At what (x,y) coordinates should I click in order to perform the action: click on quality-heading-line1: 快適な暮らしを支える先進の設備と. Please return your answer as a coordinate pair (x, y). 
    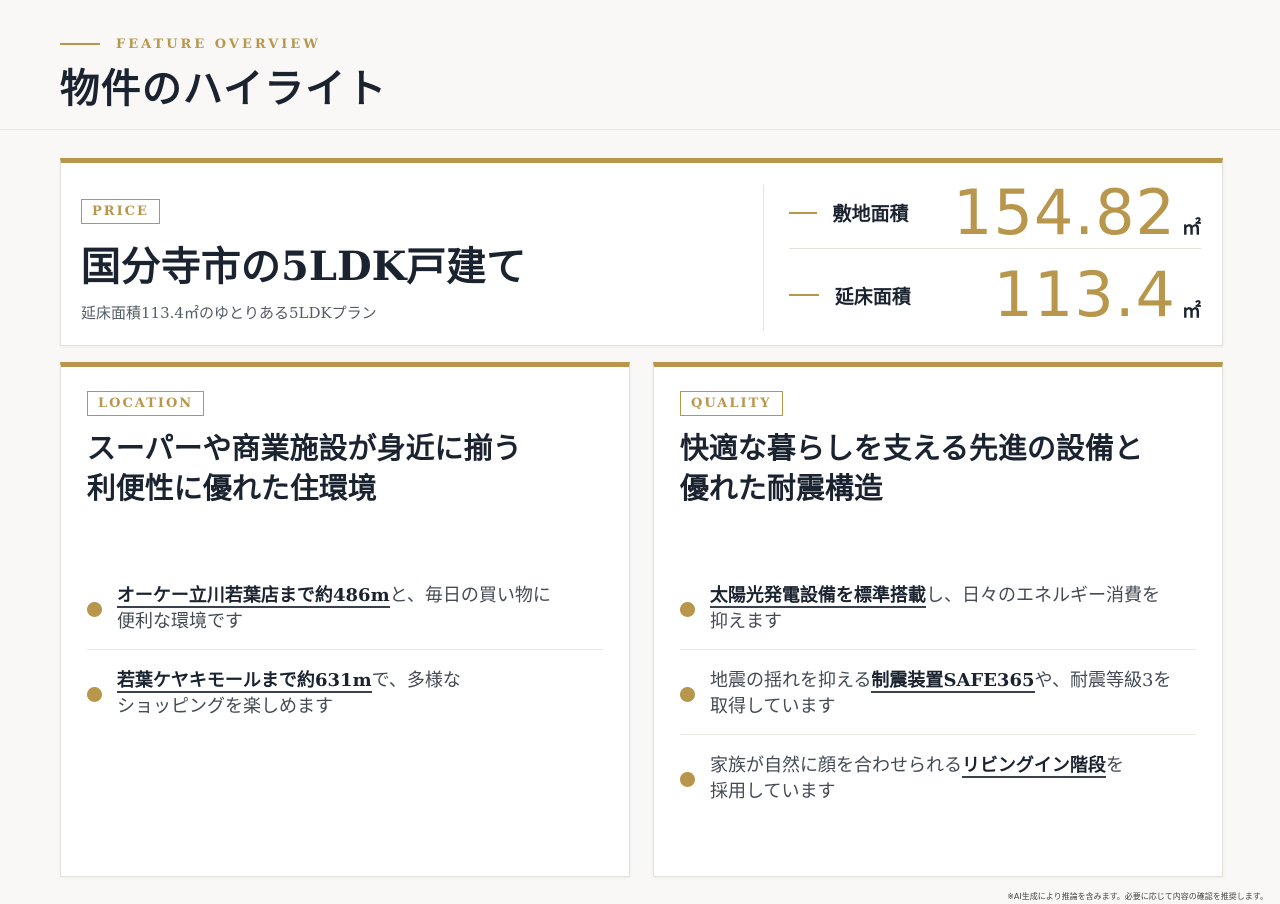
    Looking at the image, I should click on (912, 448).